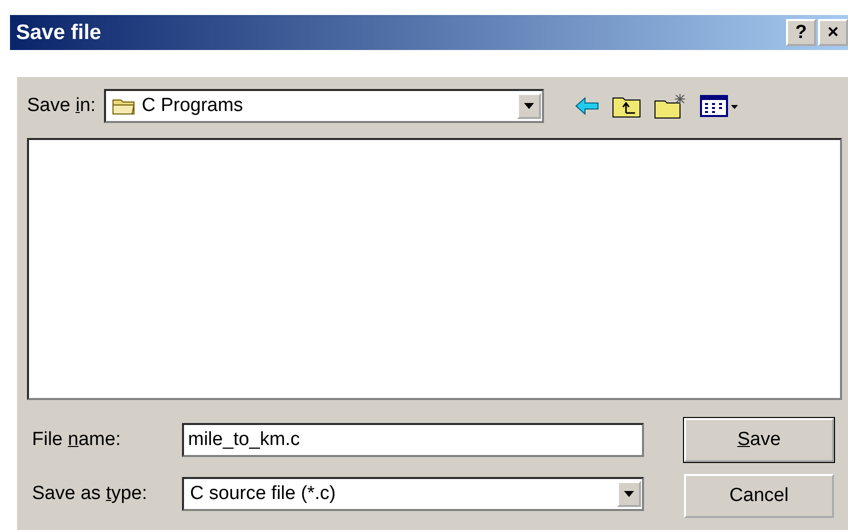 The height and width of the screenshot is (530, 848). What do you see at coordinates (263, 494) in the screenshot?
I see `file-type-value: C source file (*.c)` at bounding box center [263, 494].